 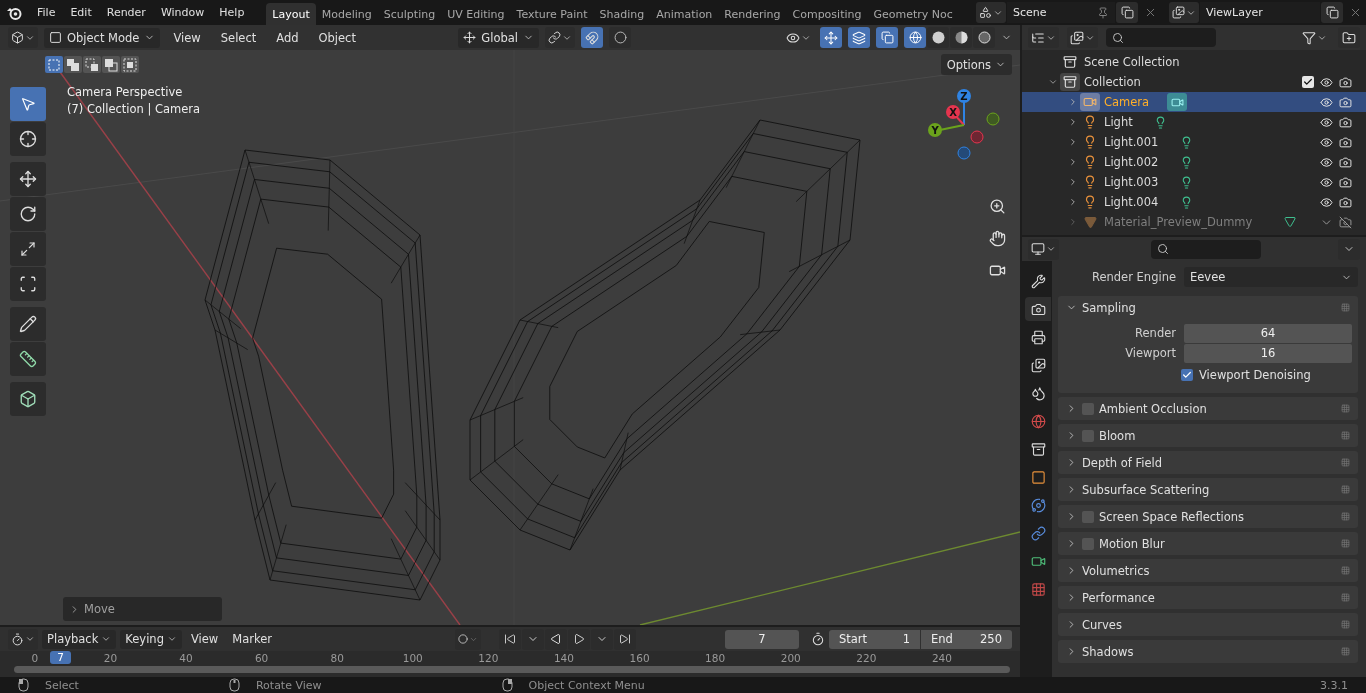 I want to click on panel-header: Sampling, so click(x=1208, y=307).